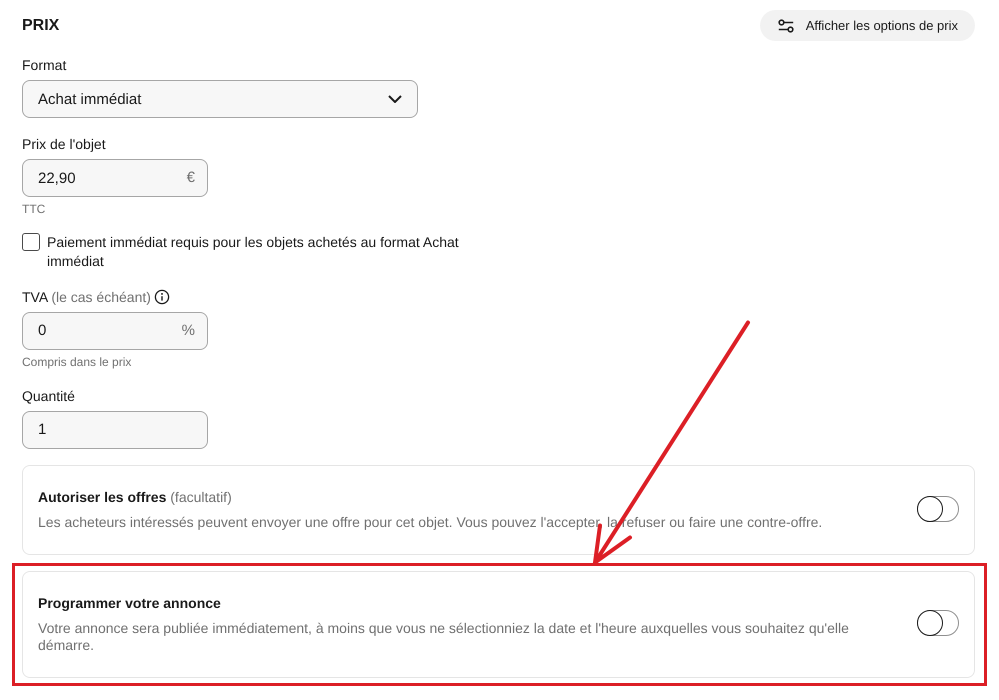 The image size is (999, 700). What do you see at coordinates (867, 25) in the screenshot?
I see `price-options-button: Afficher les options de prix` at bounding box center [867, 25].